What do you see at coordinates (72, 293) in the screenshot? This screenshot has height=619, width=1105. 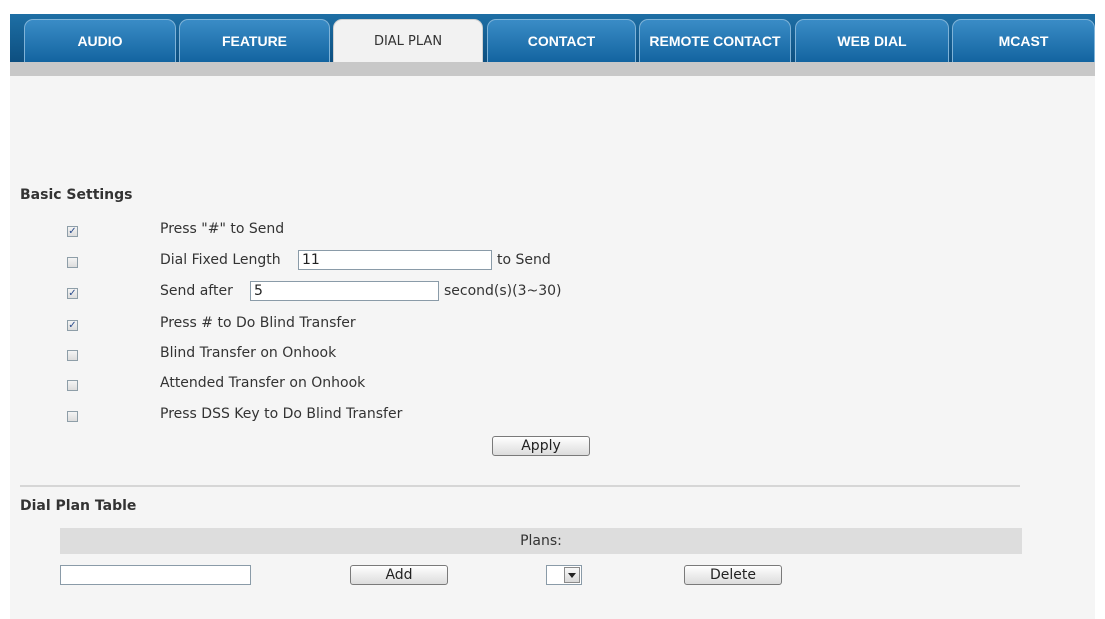 I see `send-after-checkbox: ✓` at bounding box center [72, 293].